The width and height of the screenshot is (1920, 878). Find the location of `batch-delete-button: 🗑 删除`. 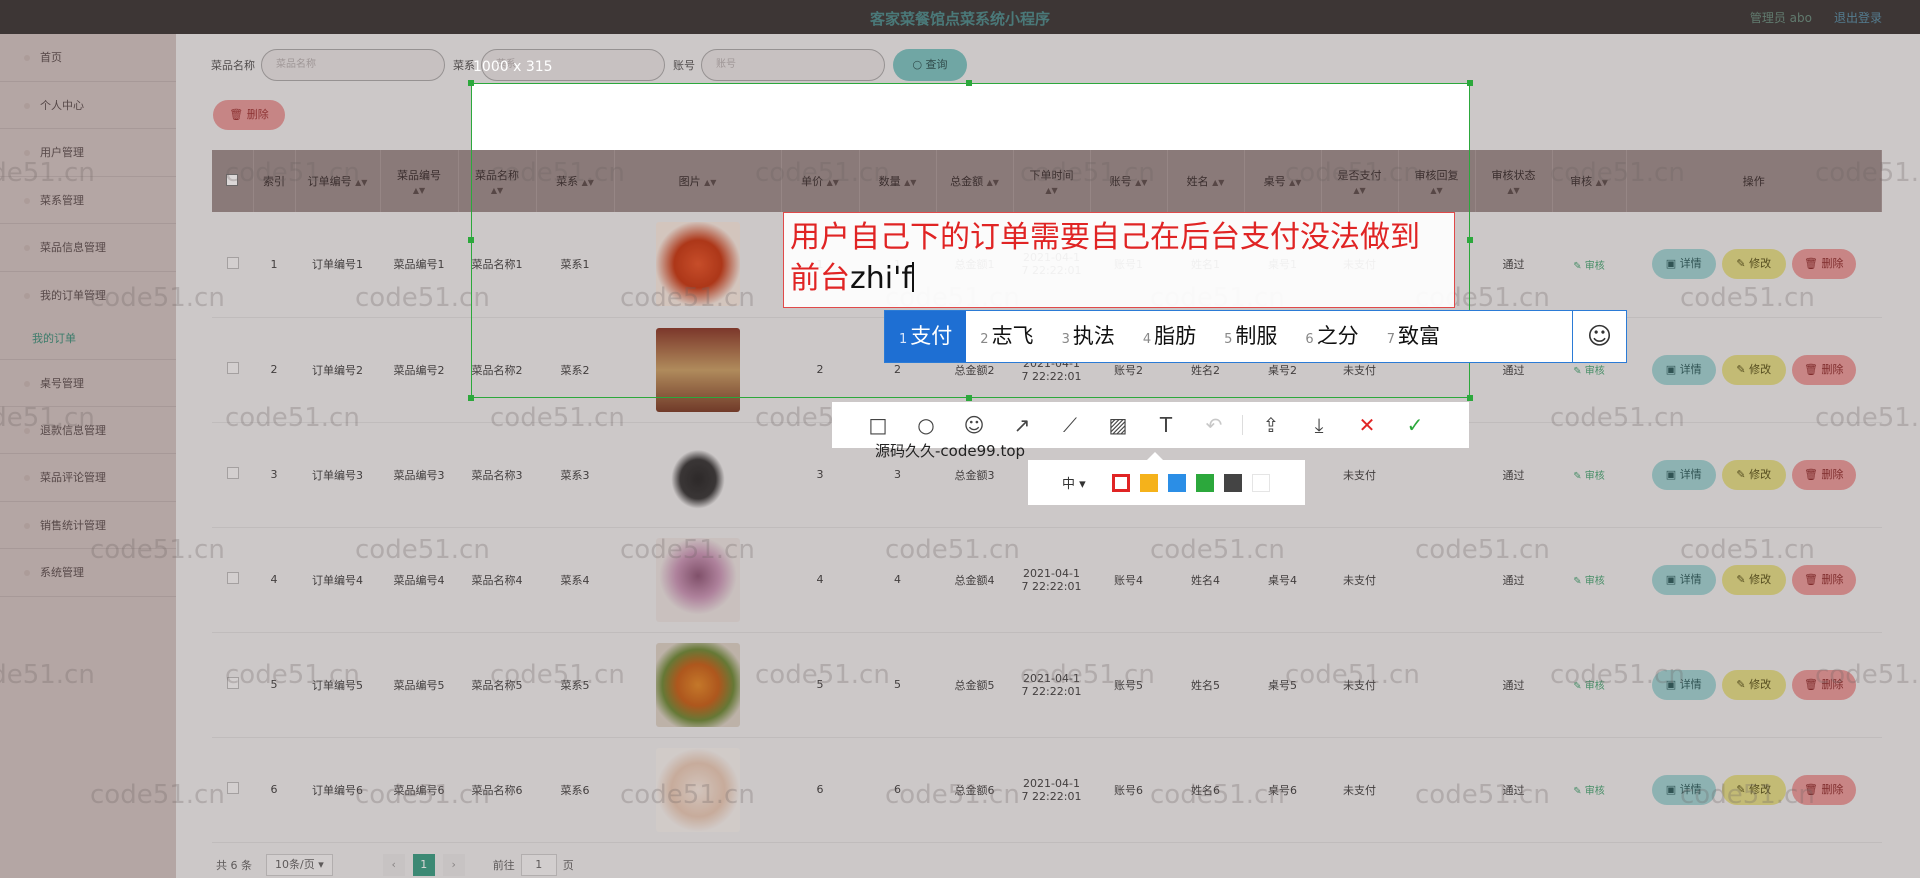

batch-delete-button: 🗑 删除 is located at coordinates (249, 115).